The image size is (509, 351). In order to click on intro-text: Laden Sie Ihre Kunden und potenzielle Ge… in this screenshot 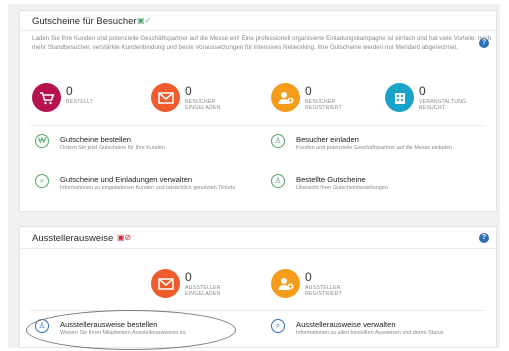, I will do `click(262, 43)`.